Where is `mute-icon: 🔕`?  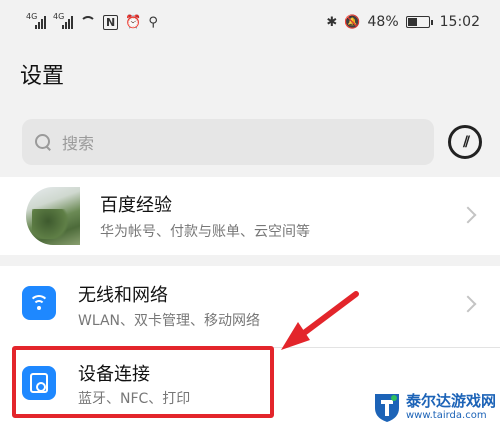
mute-icon: 🔕 is located at coordinates (352, 22).